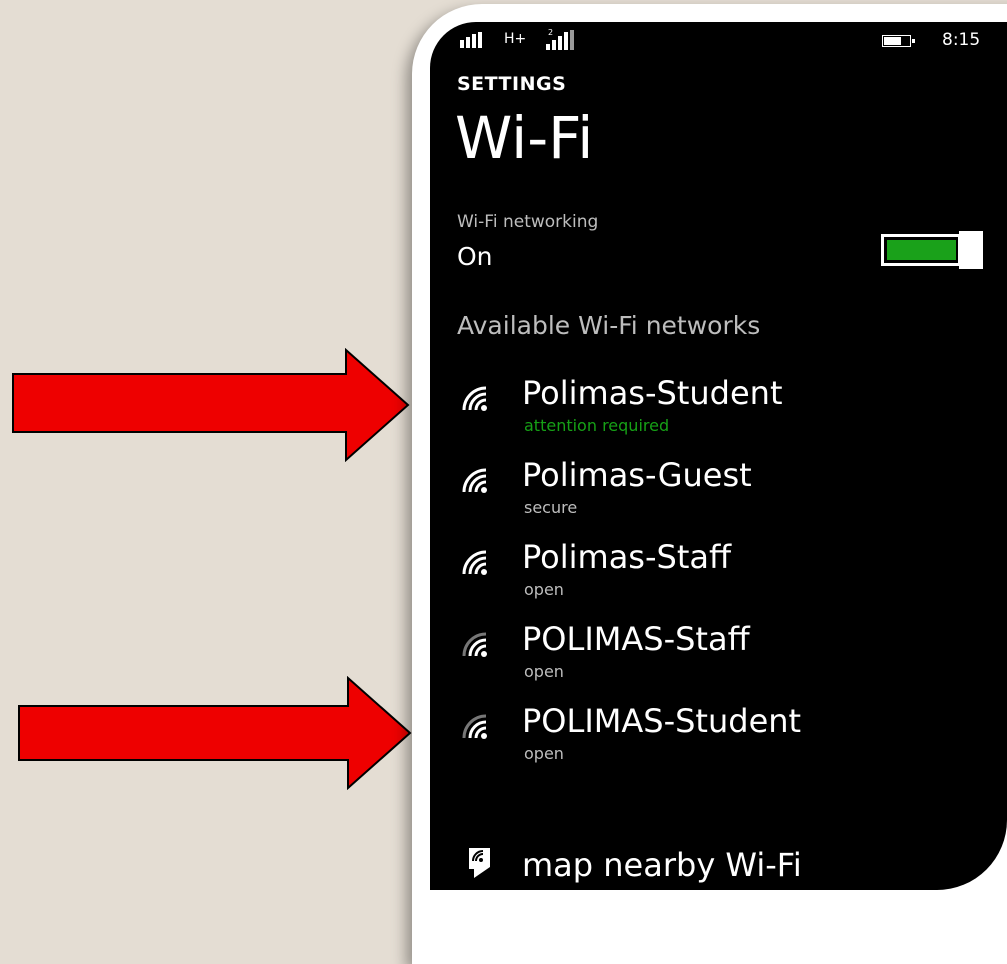 The width and height of the screenshot is (1007, 964). I want to click on network-item-polimas-staff-upper: POLIMAS-Staff open, so click(718, 656).